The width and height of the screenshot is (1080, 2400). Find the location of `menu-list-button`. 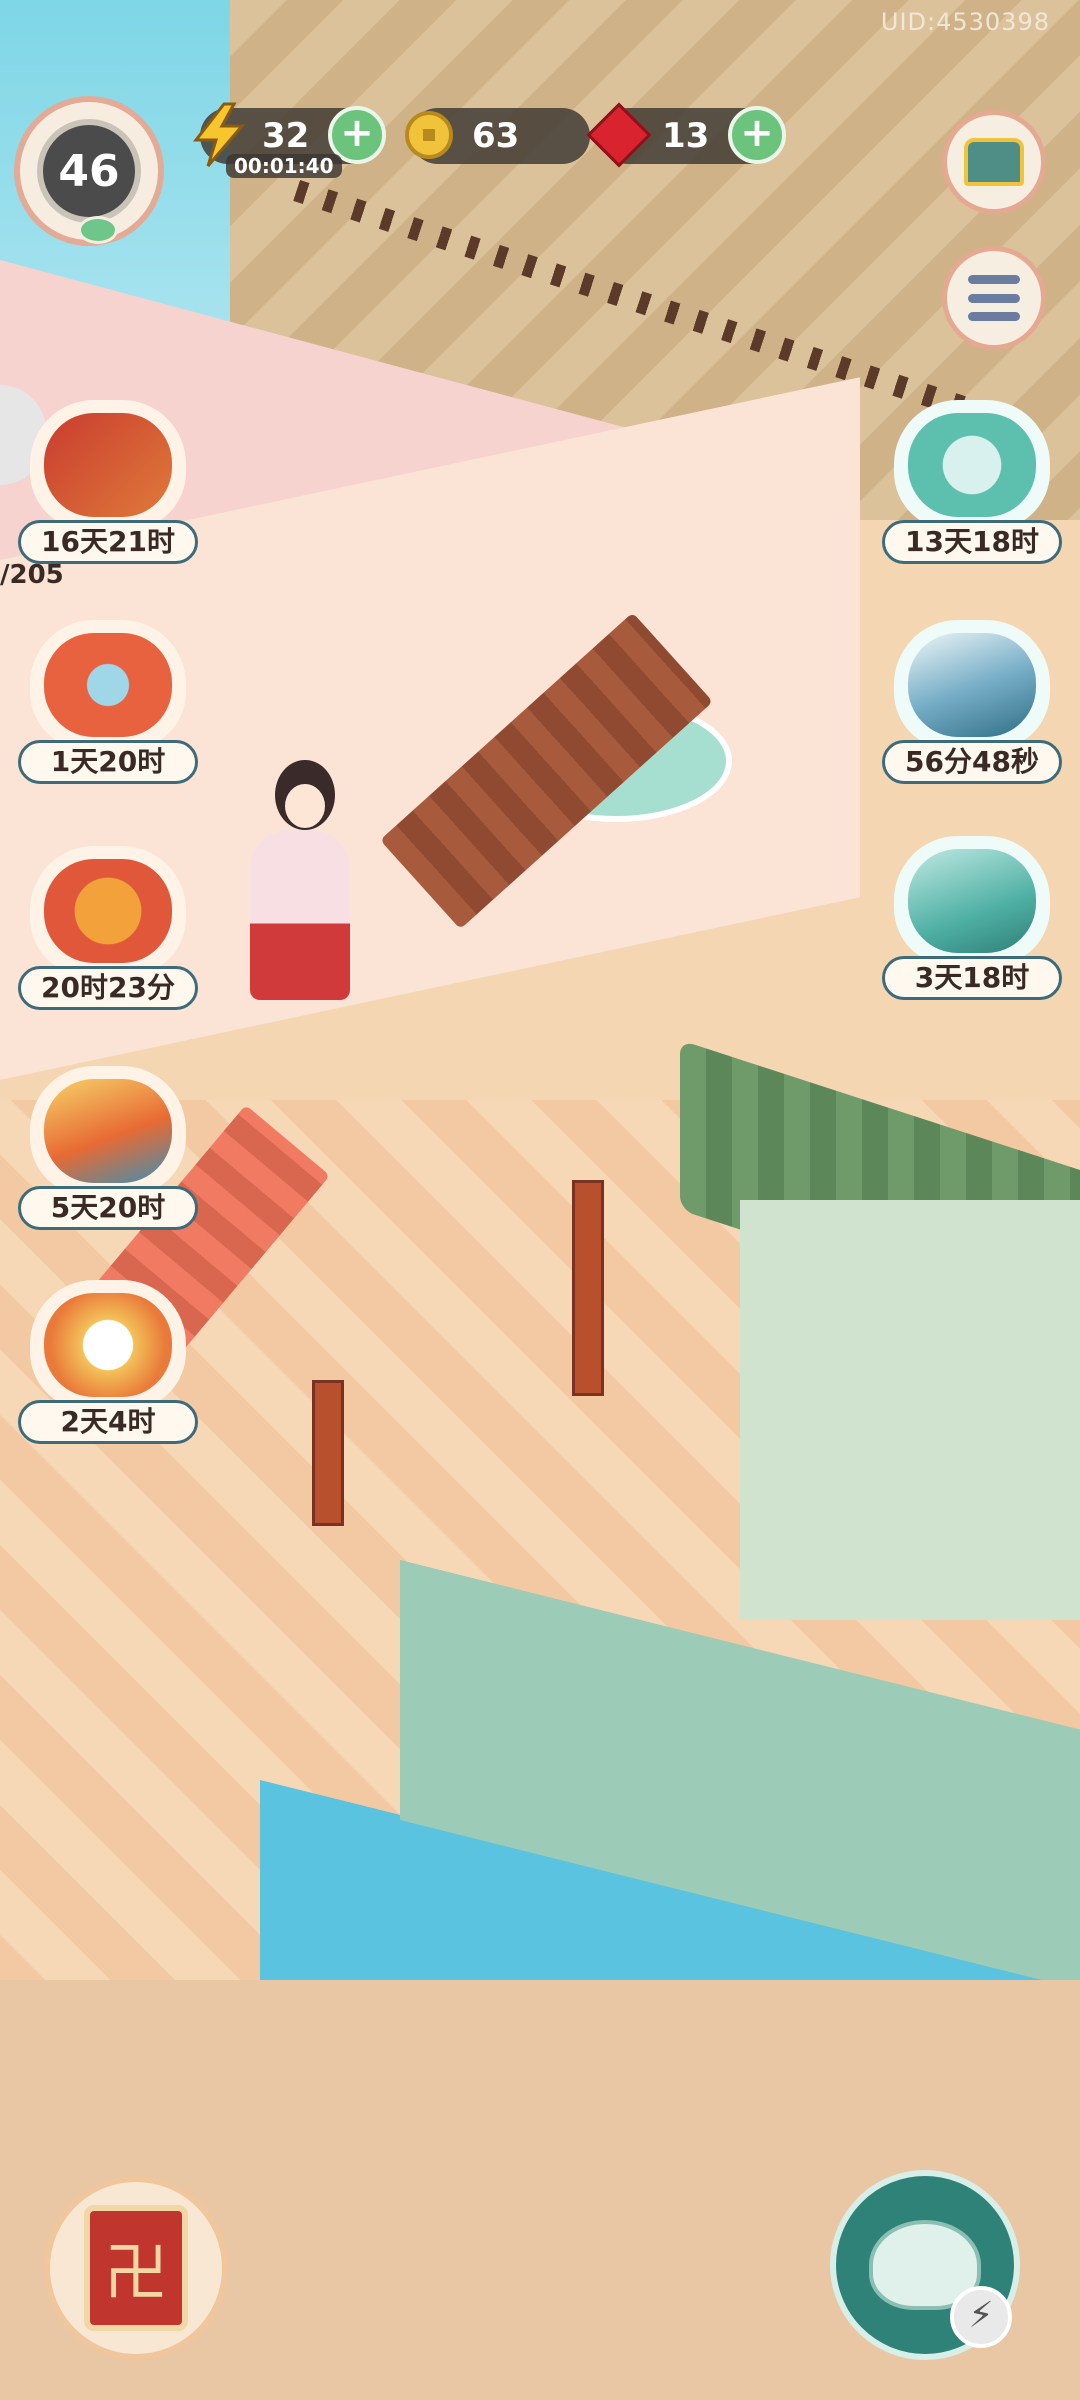

menu-list-button is located at coordinates (994, 298).